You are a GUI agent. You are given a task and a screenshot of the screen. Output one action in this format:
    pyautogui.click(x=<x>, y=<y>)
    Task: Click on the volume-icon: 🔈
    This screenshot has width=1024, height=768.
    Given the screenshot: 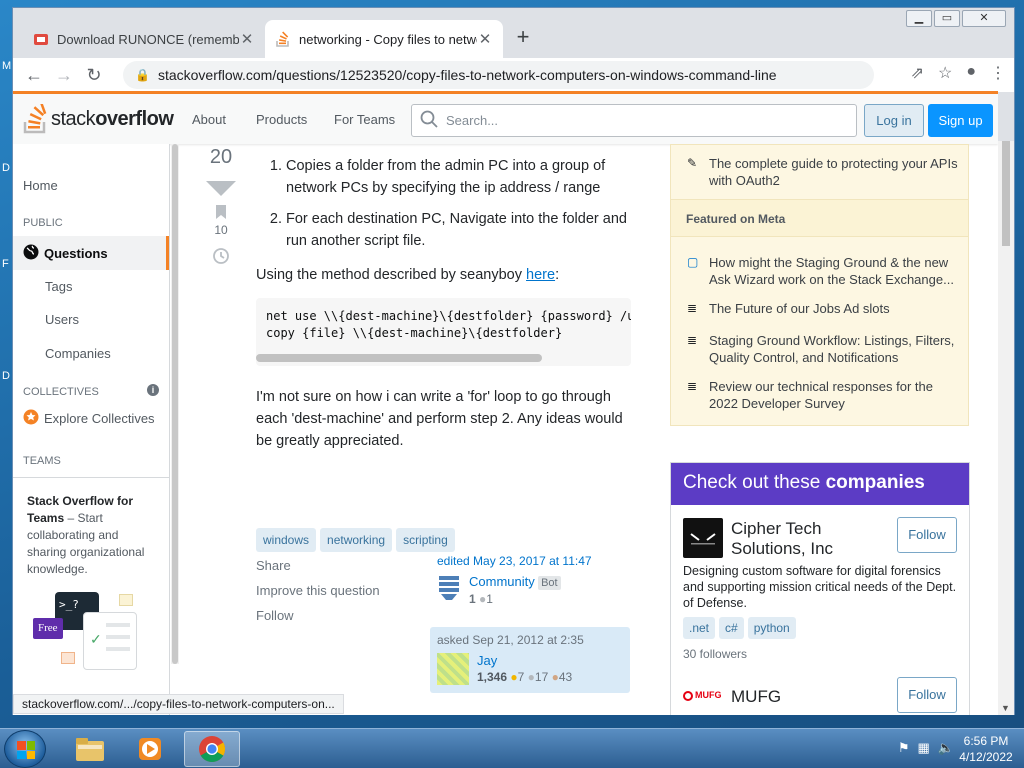 What is the action you would take?
    pyautogui.click(x=946, y=748)
    